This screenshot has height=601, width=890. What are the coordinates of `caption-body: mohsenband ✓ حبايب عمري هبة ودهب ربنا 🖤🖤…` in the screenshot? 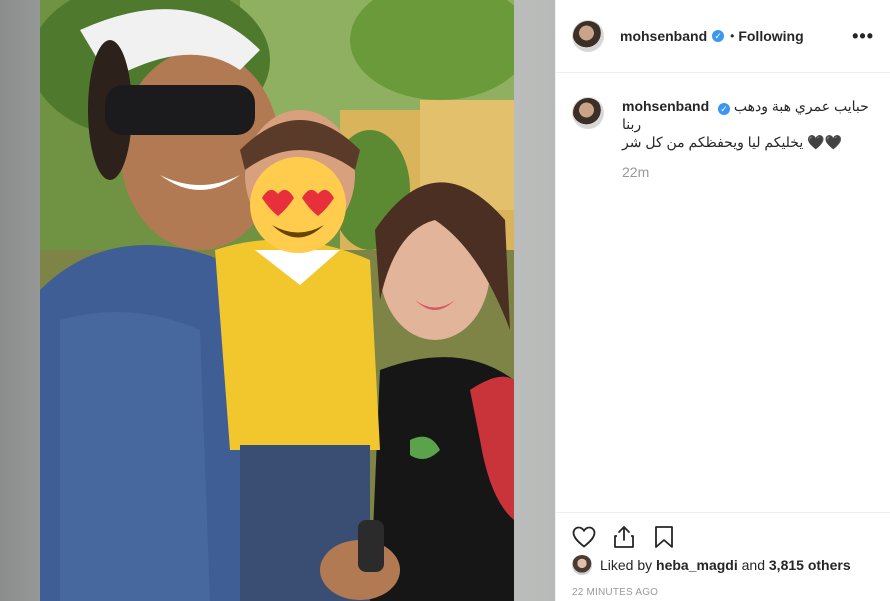 It's located at (748, 139).